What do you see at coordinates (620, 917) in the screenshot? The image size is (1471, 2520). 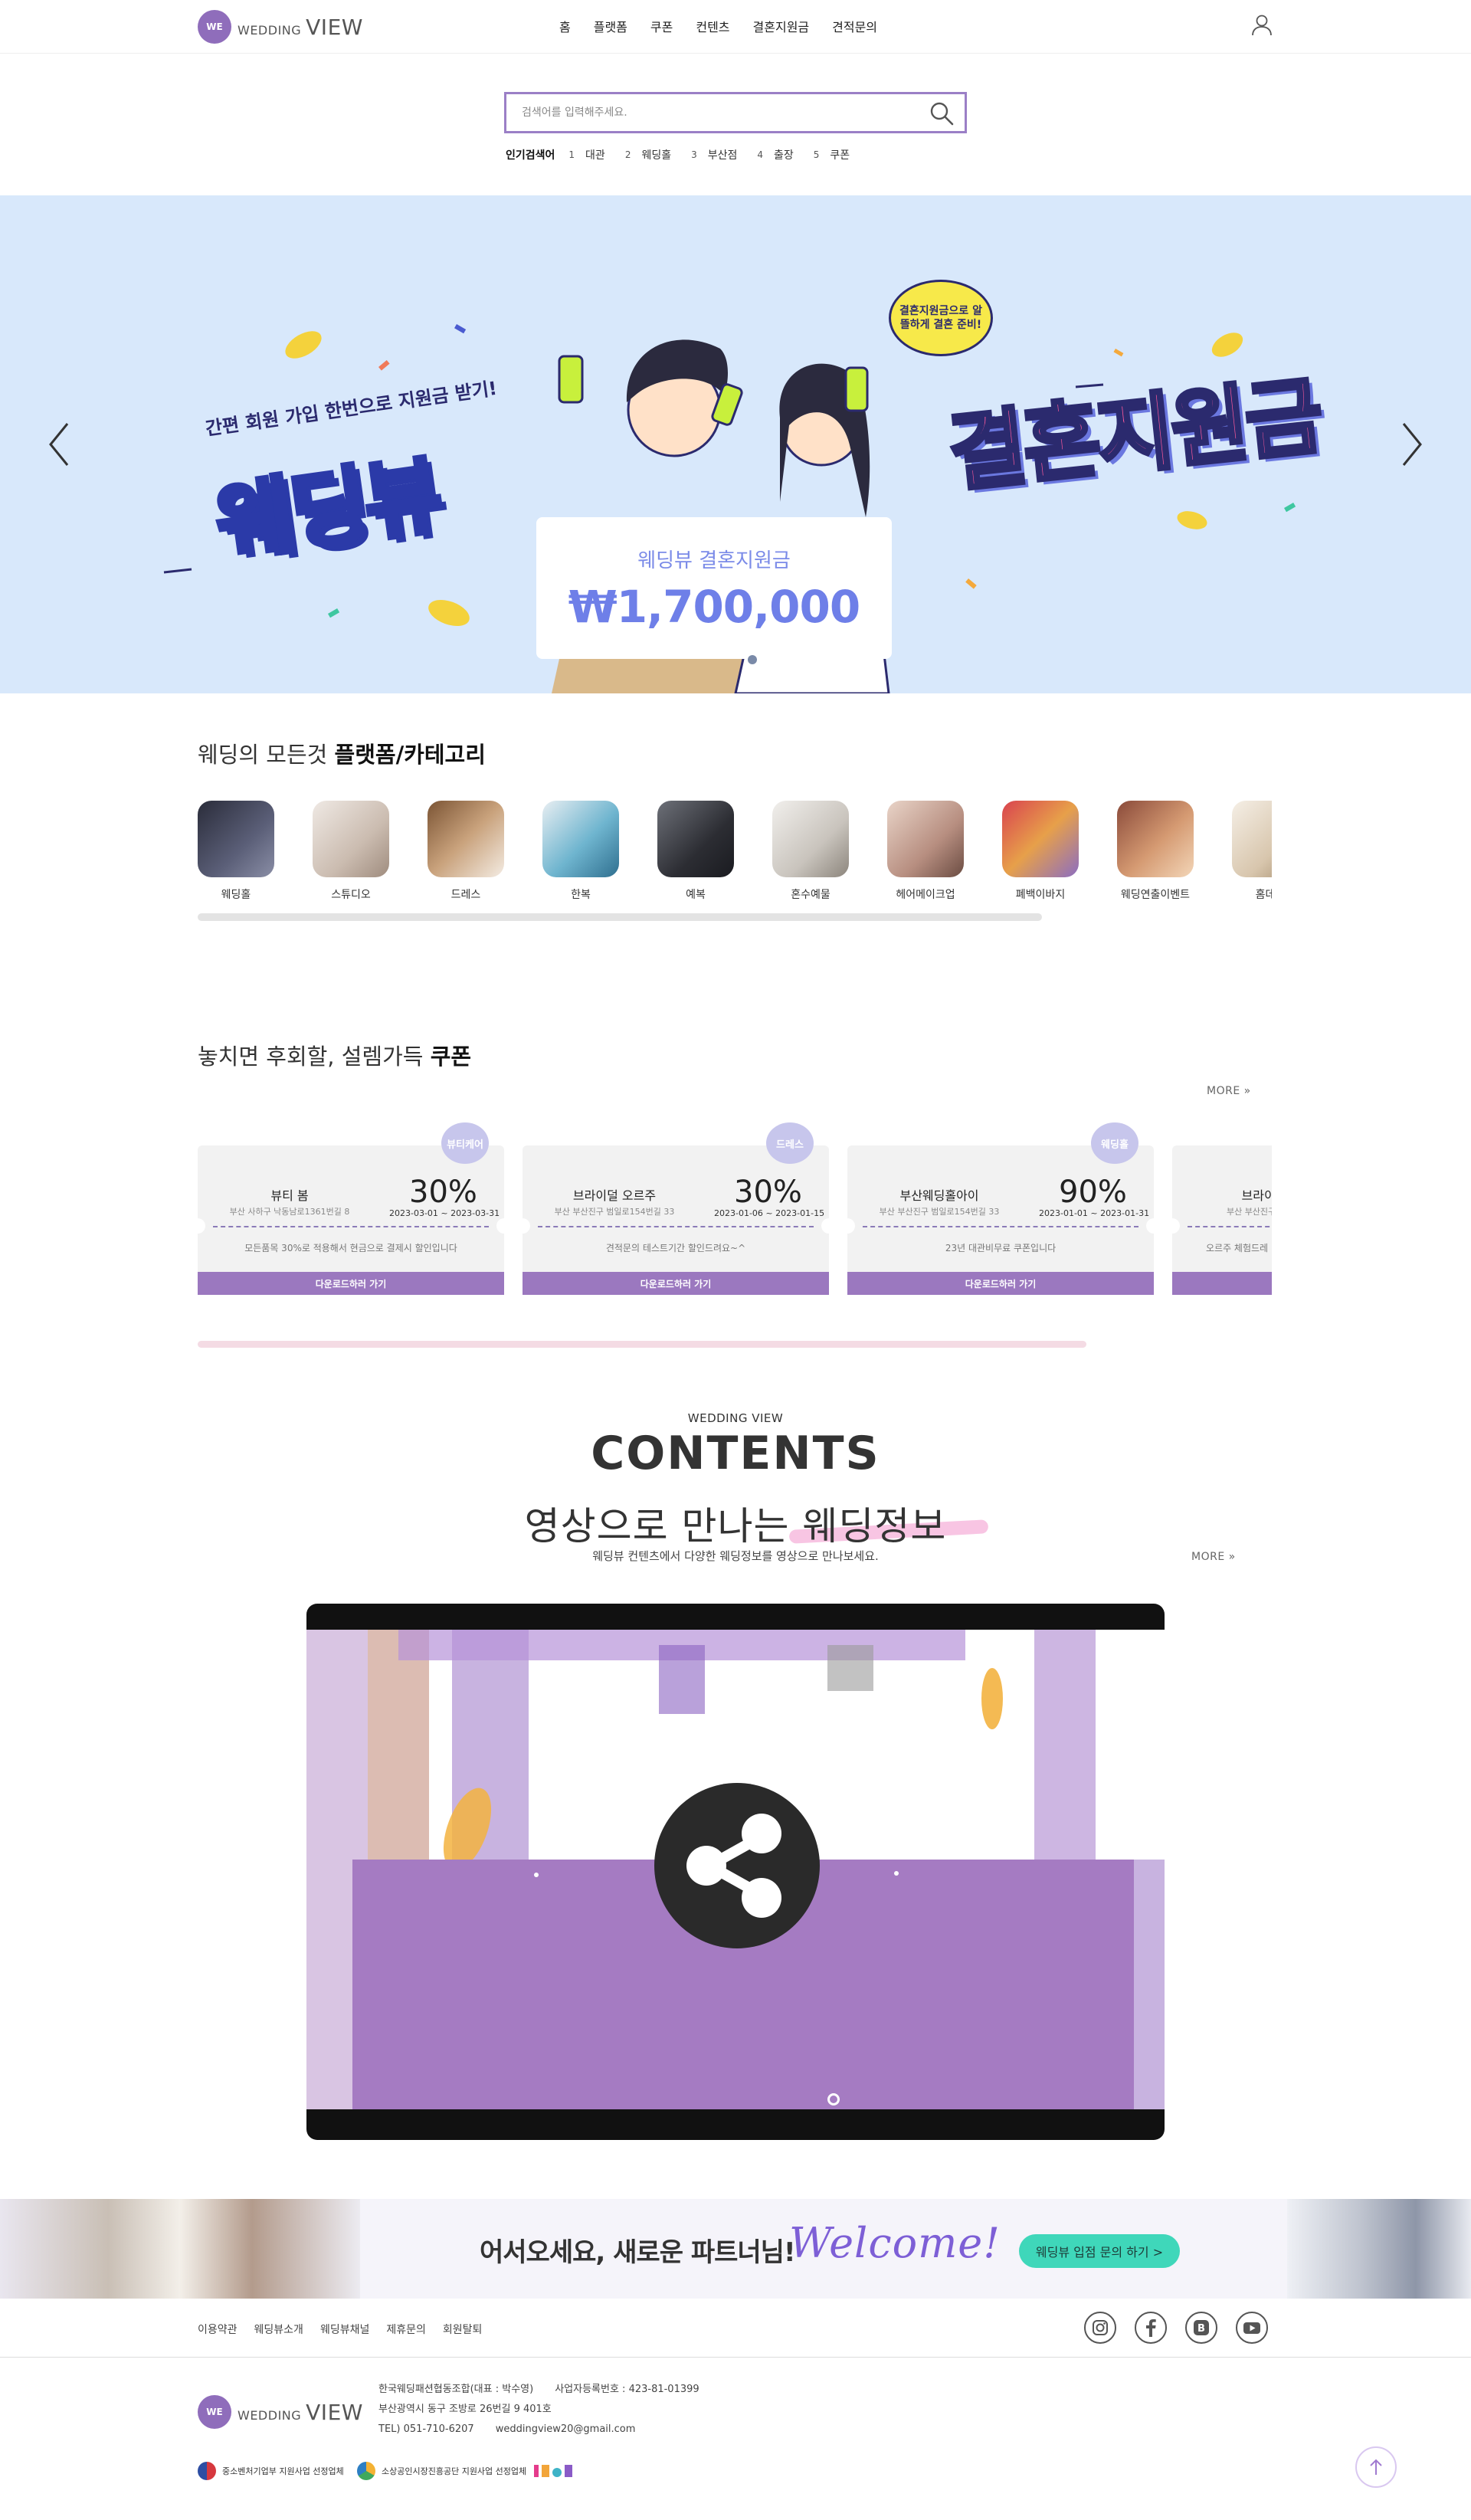 I see `category-scrollbar` at bounding box center [620, 917].